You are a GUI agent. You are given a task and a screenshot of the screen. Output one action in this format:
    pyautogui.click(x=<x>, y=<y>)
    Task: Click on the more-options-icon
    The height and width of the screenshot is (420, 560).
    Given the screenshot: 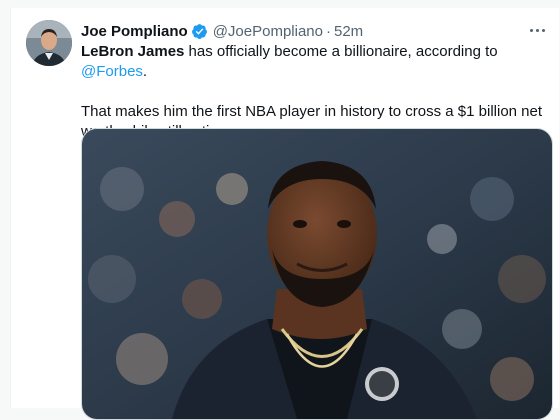 What is the action you would take?
    pyautogui.click(x=537, y=30)
    